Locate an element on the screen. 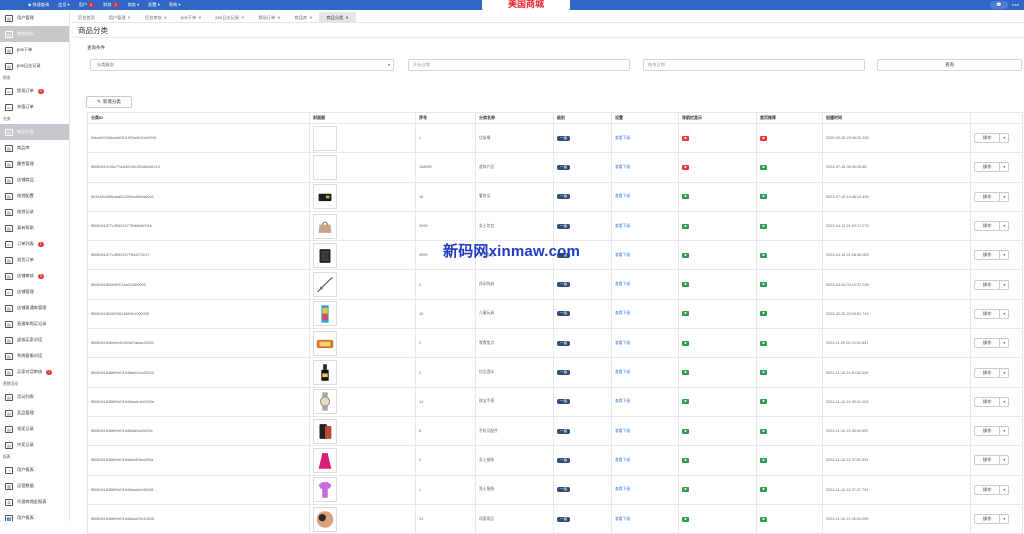 The image size is (1024, 534). sidebar-item: ▤ 借贷记录 is located at coordinates (34, 212).